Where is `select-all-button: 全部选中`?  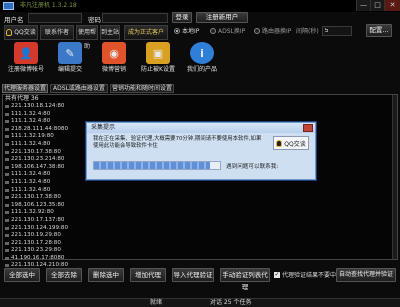 select-all-button: 全部选中 is located at coordinates (22, 275).